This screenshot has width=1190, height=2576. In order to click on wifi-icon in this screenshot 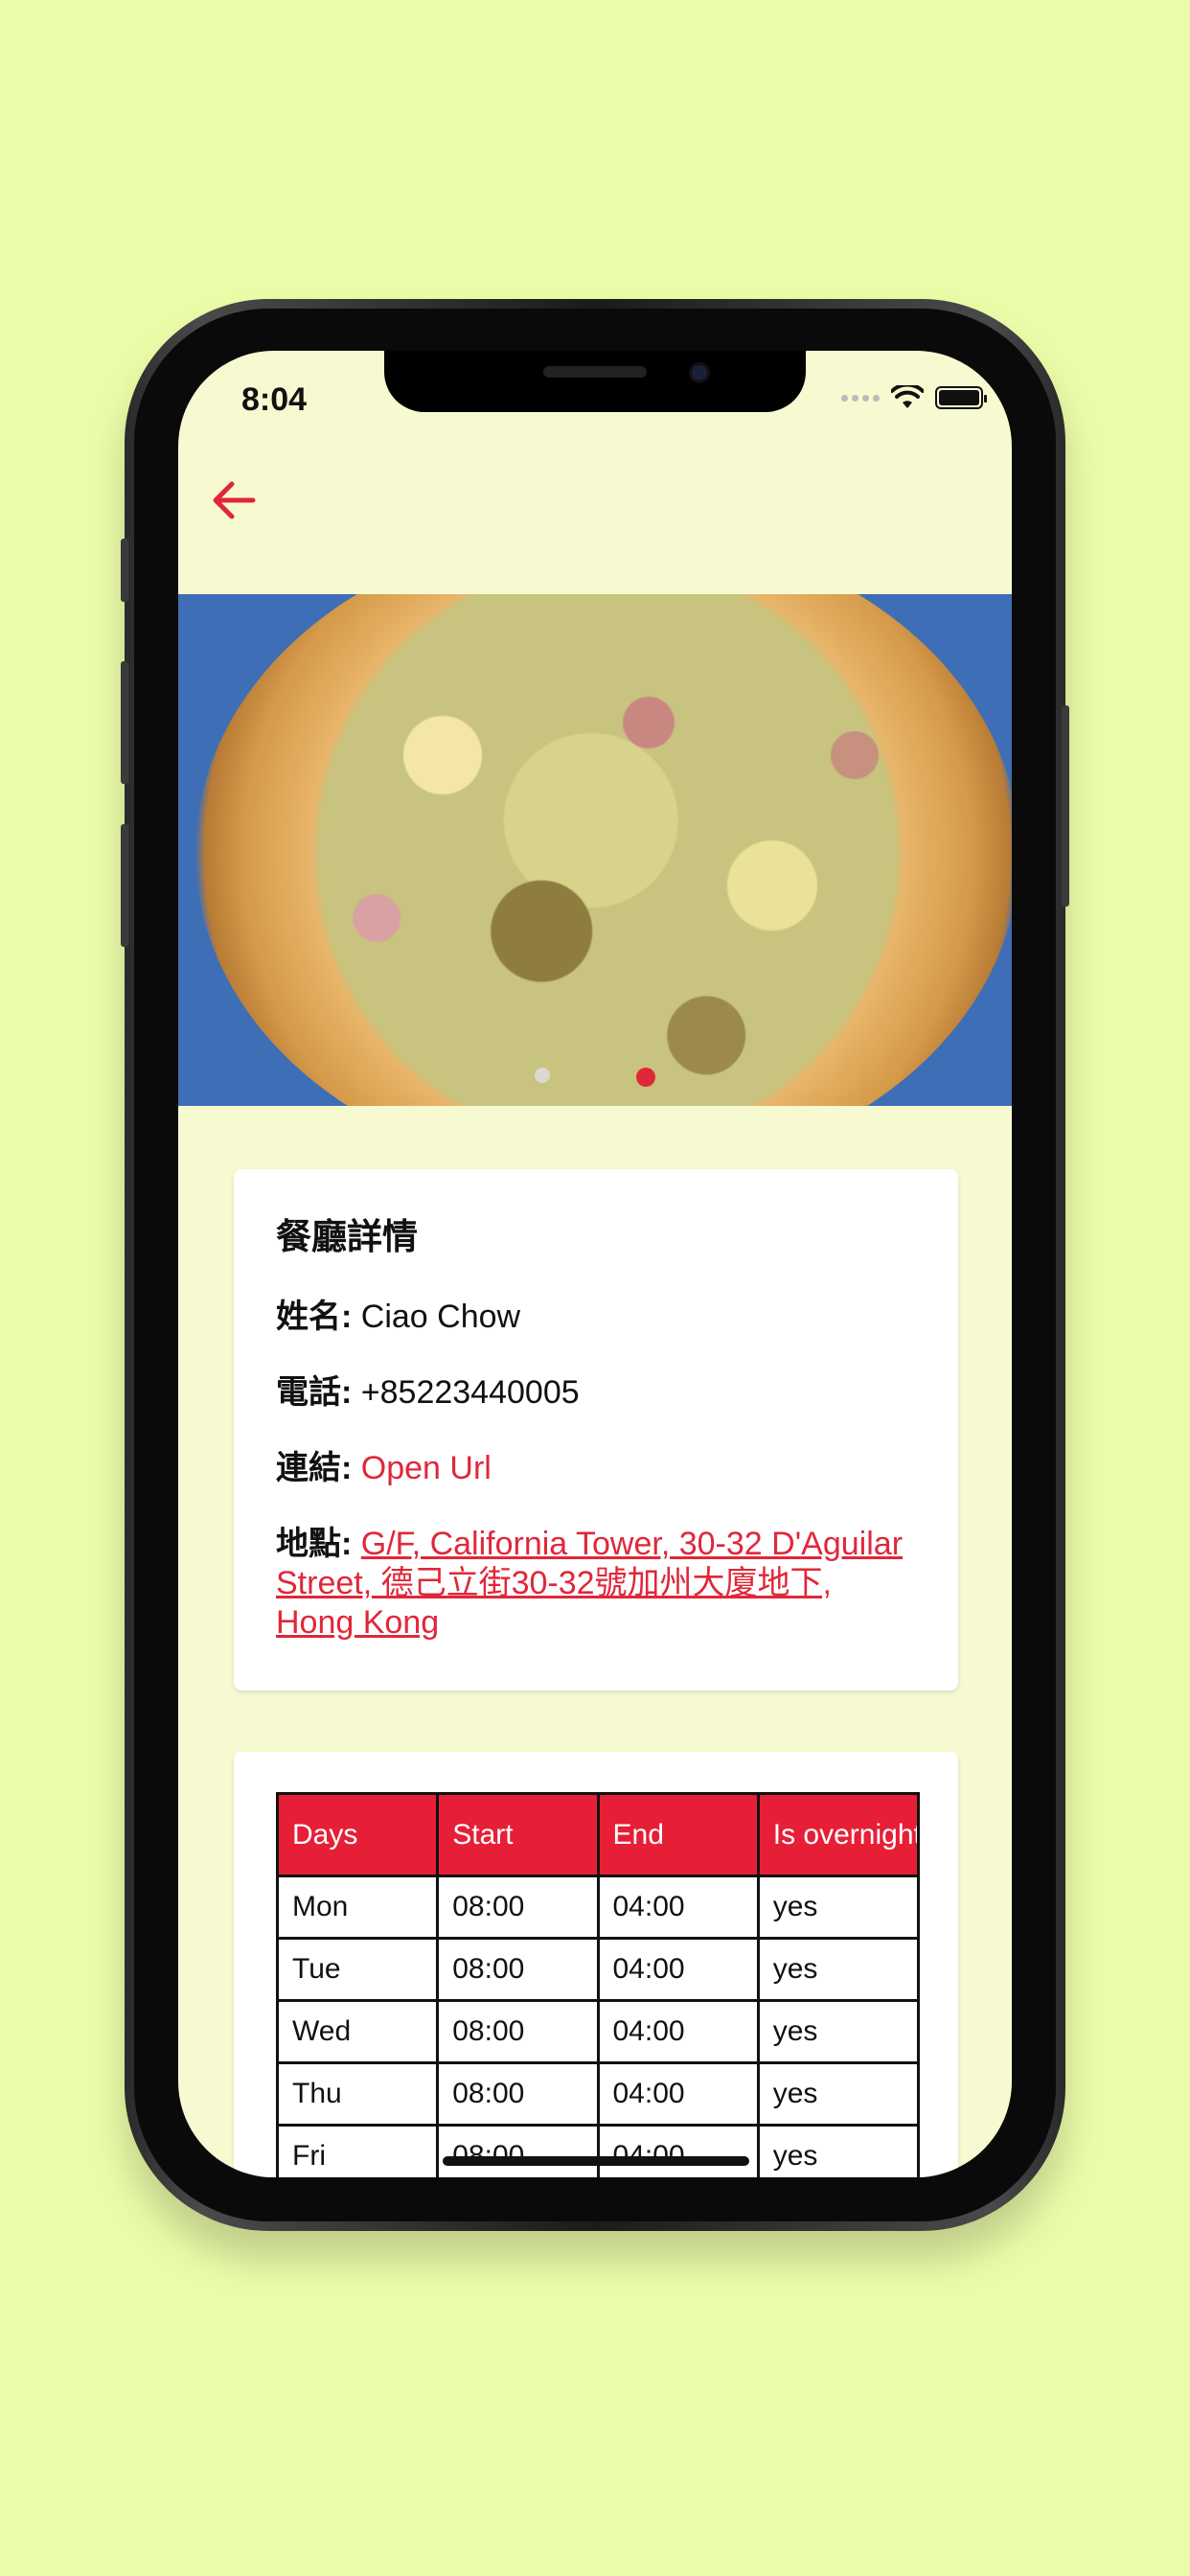, I will do `click(907, 397)`.